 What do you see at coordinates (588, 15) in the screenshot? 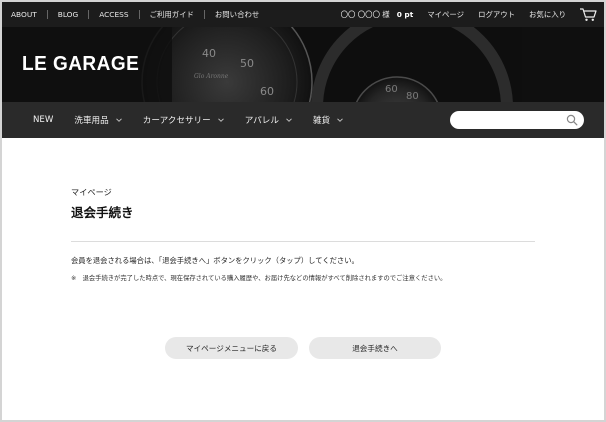
I see `cart-icon` at bounding box center [588, 15].